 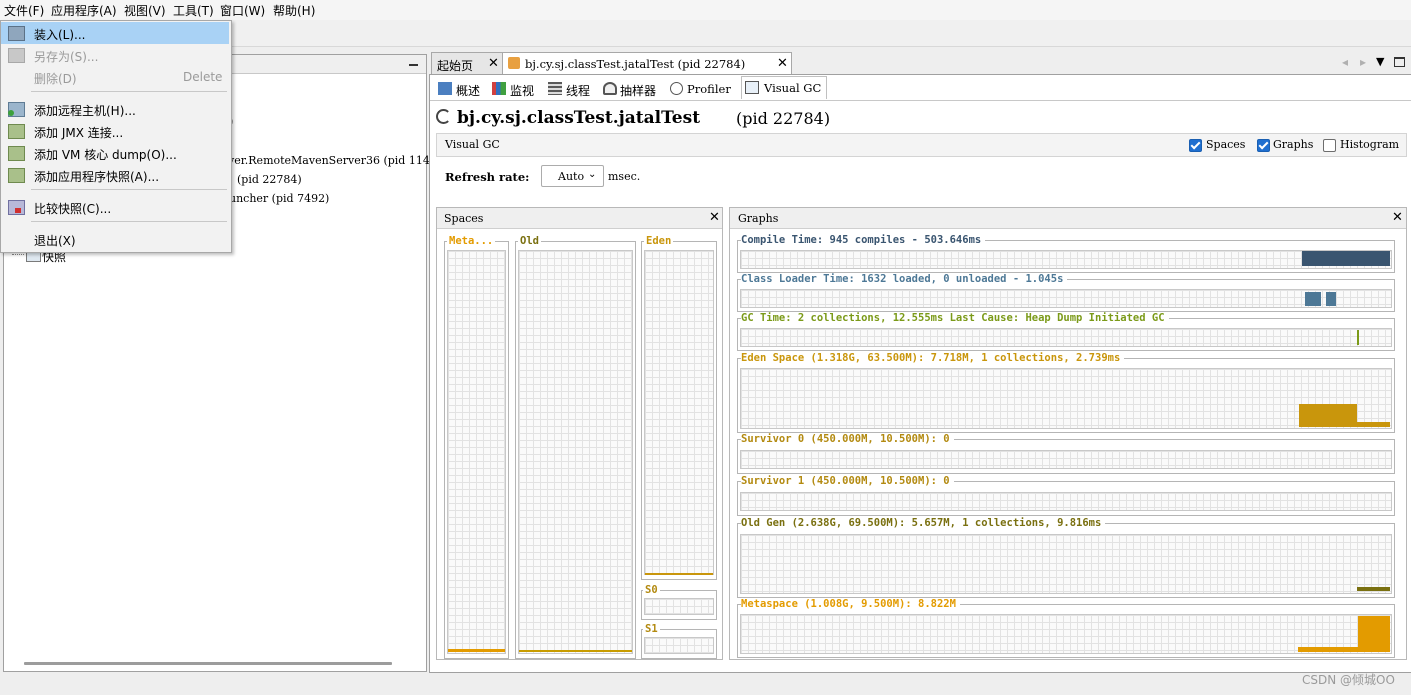 What do you see at coordinates (638, 91) in the screenshot?
I see `subtab-sampler-label: 抽样器` at bounding box center [638, 91].